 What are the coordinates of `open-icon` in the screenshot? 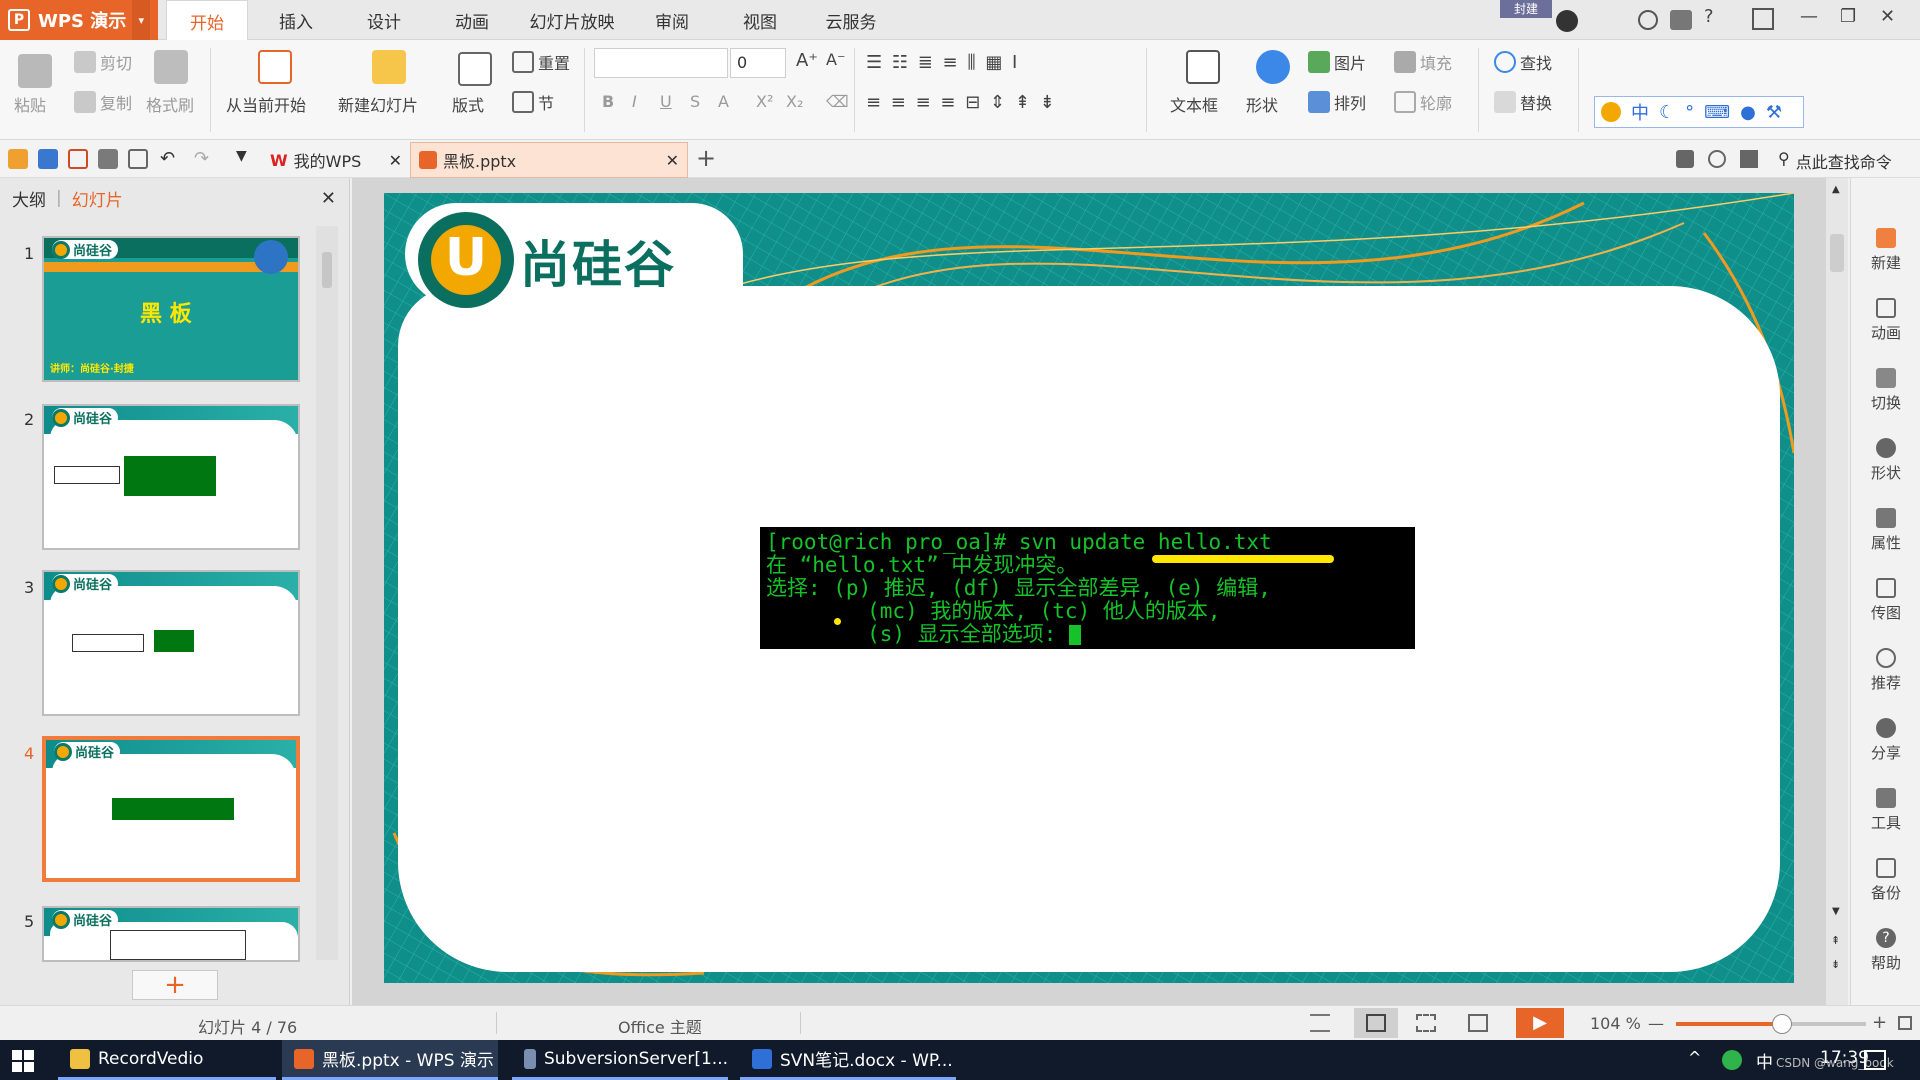 It's located at (18, 159).